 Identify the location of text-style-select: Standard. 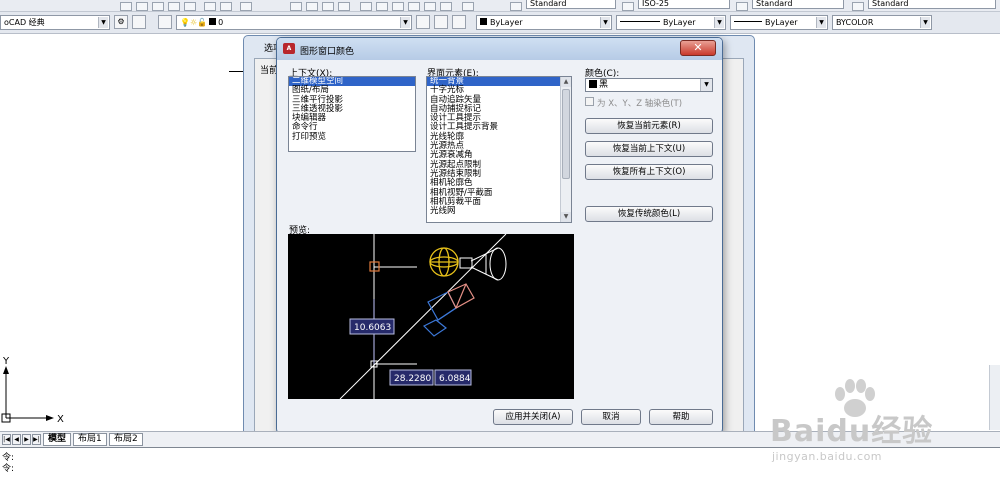
(571, 4).